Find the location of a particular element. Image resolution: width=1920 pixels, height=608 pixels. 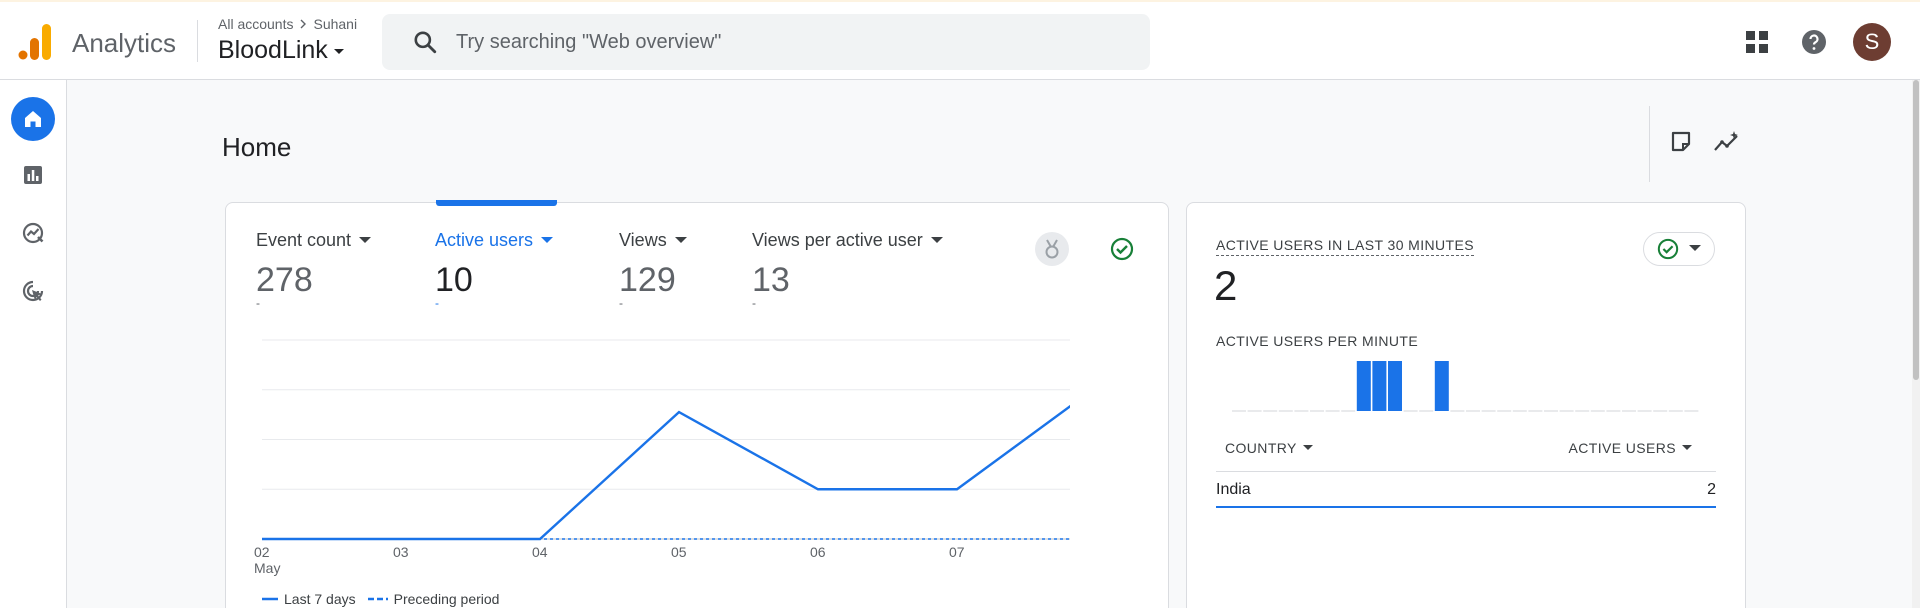

left-nav is located at coordinates (33, 344).